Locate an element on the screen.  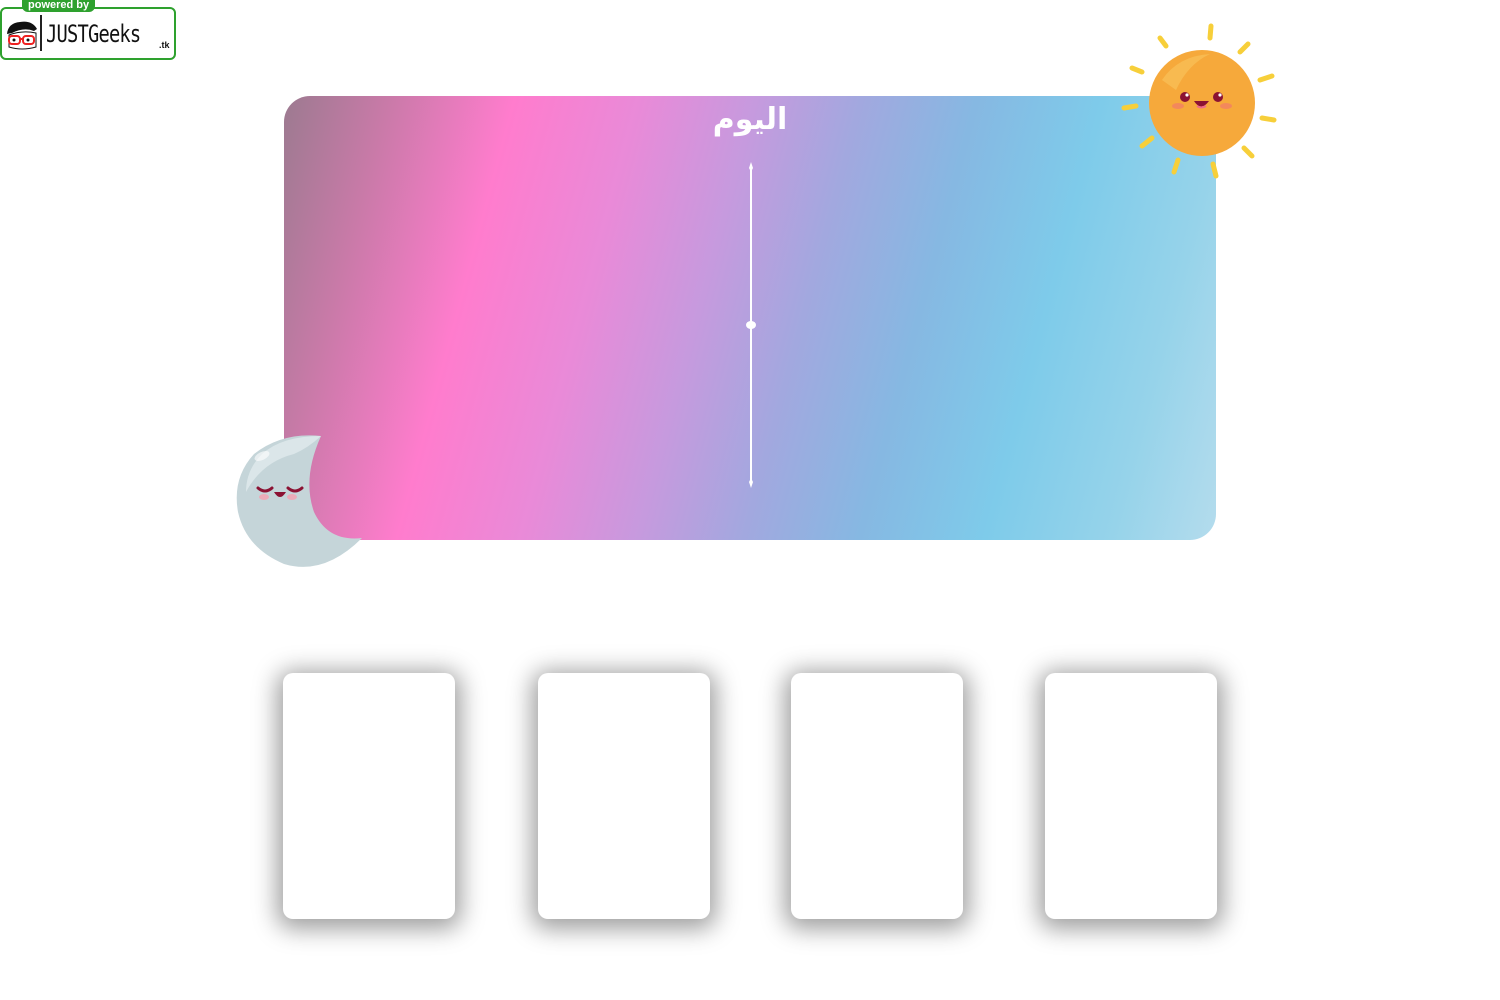
badge-frame: JUSTGeeks .tk is located at coordinates (88, 33).